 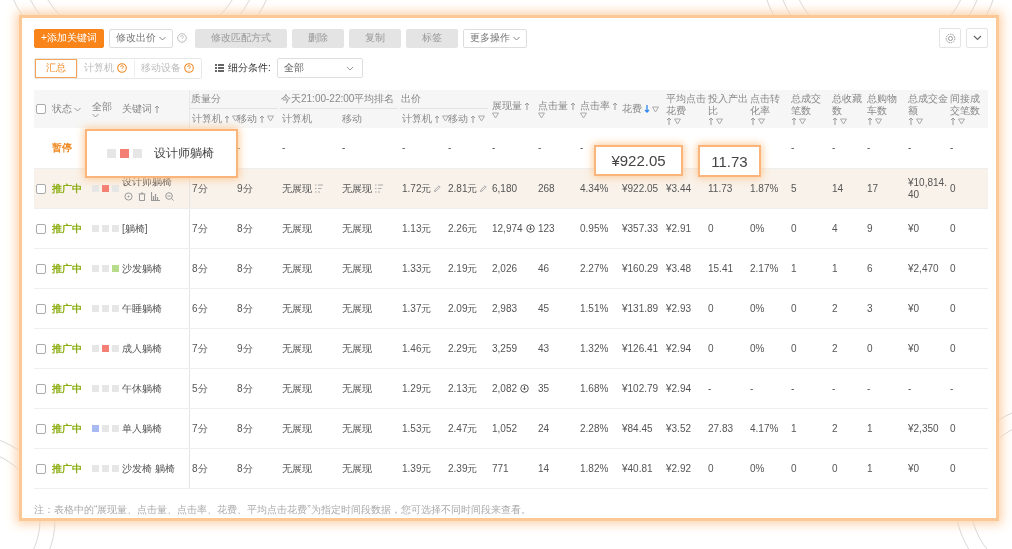 I want to click on table-row: 推广中 午休躺椅 5分 8分 无展现 无展现 1.29元 2.13元 2,082 35 1.68% ¥102.79 ¥2.94 - - - - - - -, so click(x=511, y=389).